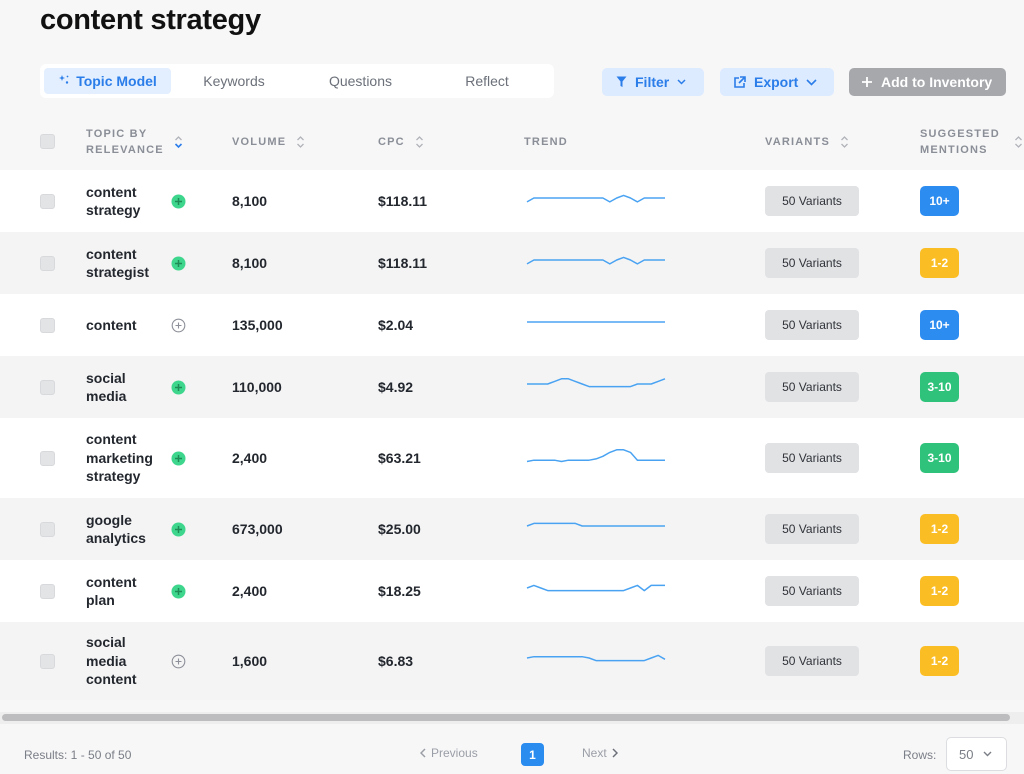 The width and height of the screenshot is (1024, 774). What do you see at coordinates (123, 661) in the screenshot?
I see `keyword-cell: social media content` at bounding box center [123, 661].